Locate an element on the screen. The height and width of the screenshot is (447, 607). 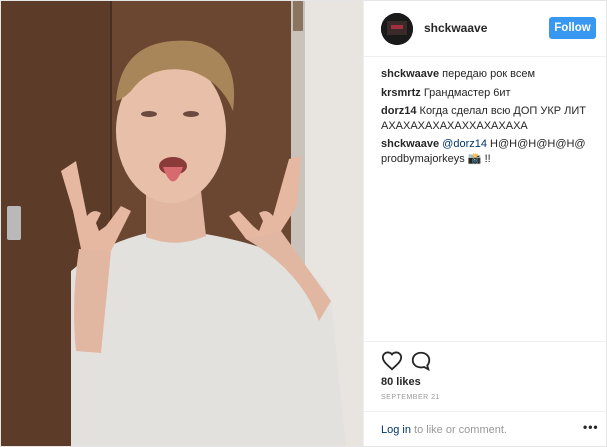
login-link: Log in is located at coordinates (396, 430).